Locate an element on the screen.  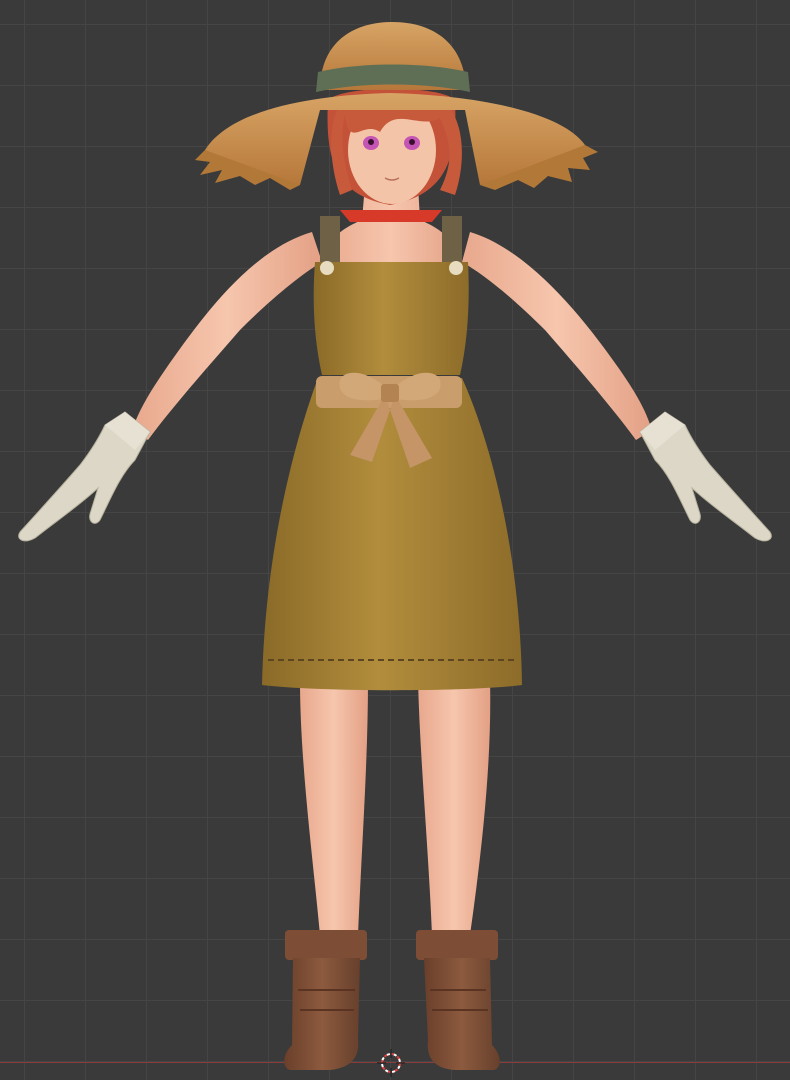
right-leg is located at coordinates (454, 807).